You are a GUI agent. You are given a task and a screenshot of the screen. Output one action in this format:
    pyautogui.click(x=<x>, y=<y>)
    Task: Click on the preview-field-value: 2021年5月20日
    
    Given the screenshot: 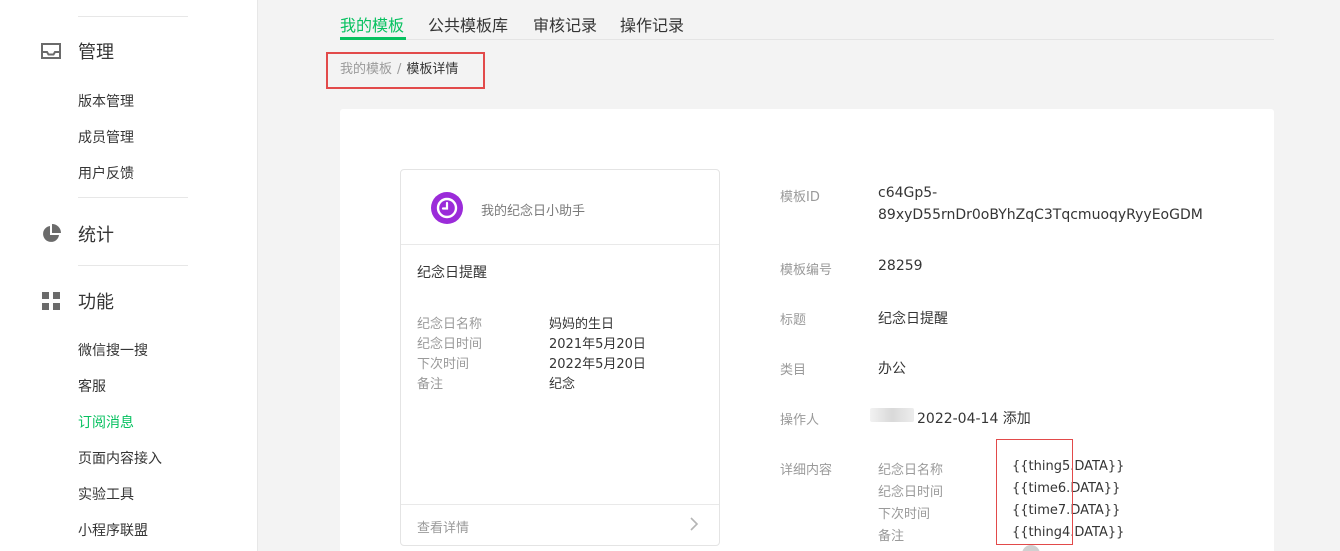 What is the action you would take?
    pyautogui.click(x=597, y=344)
    